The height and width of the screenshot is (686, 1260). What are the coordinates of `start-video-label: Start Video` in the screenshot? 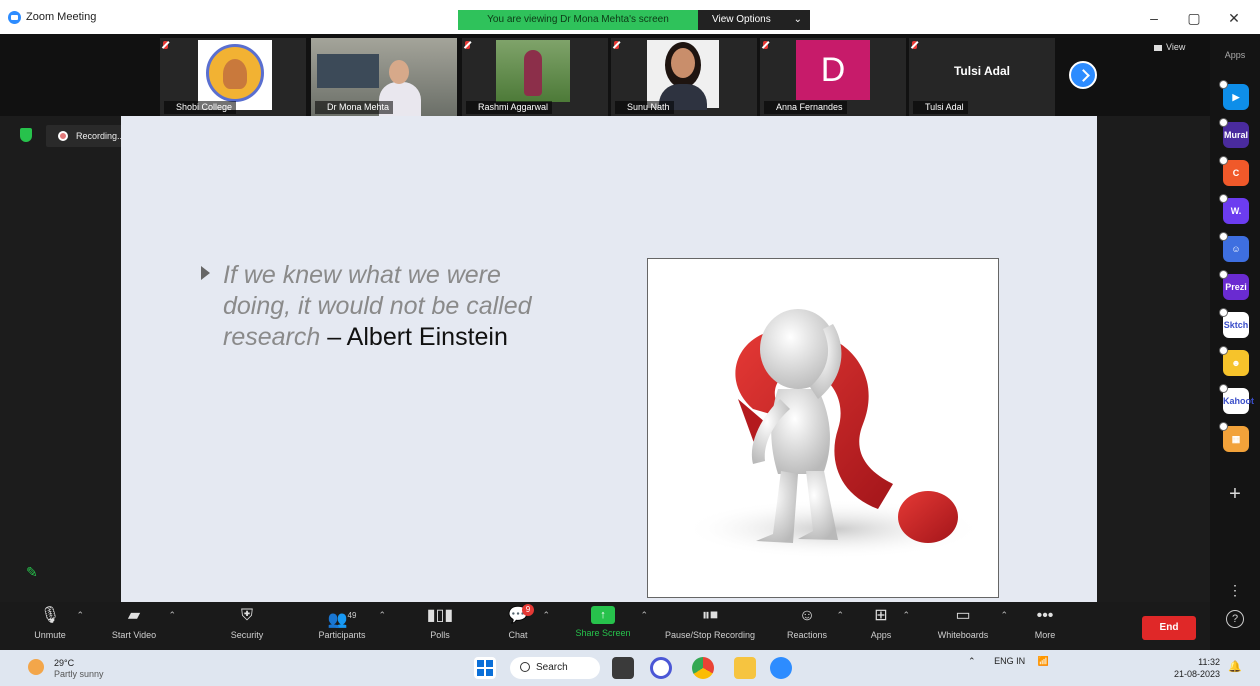 It's located at (134, 635).